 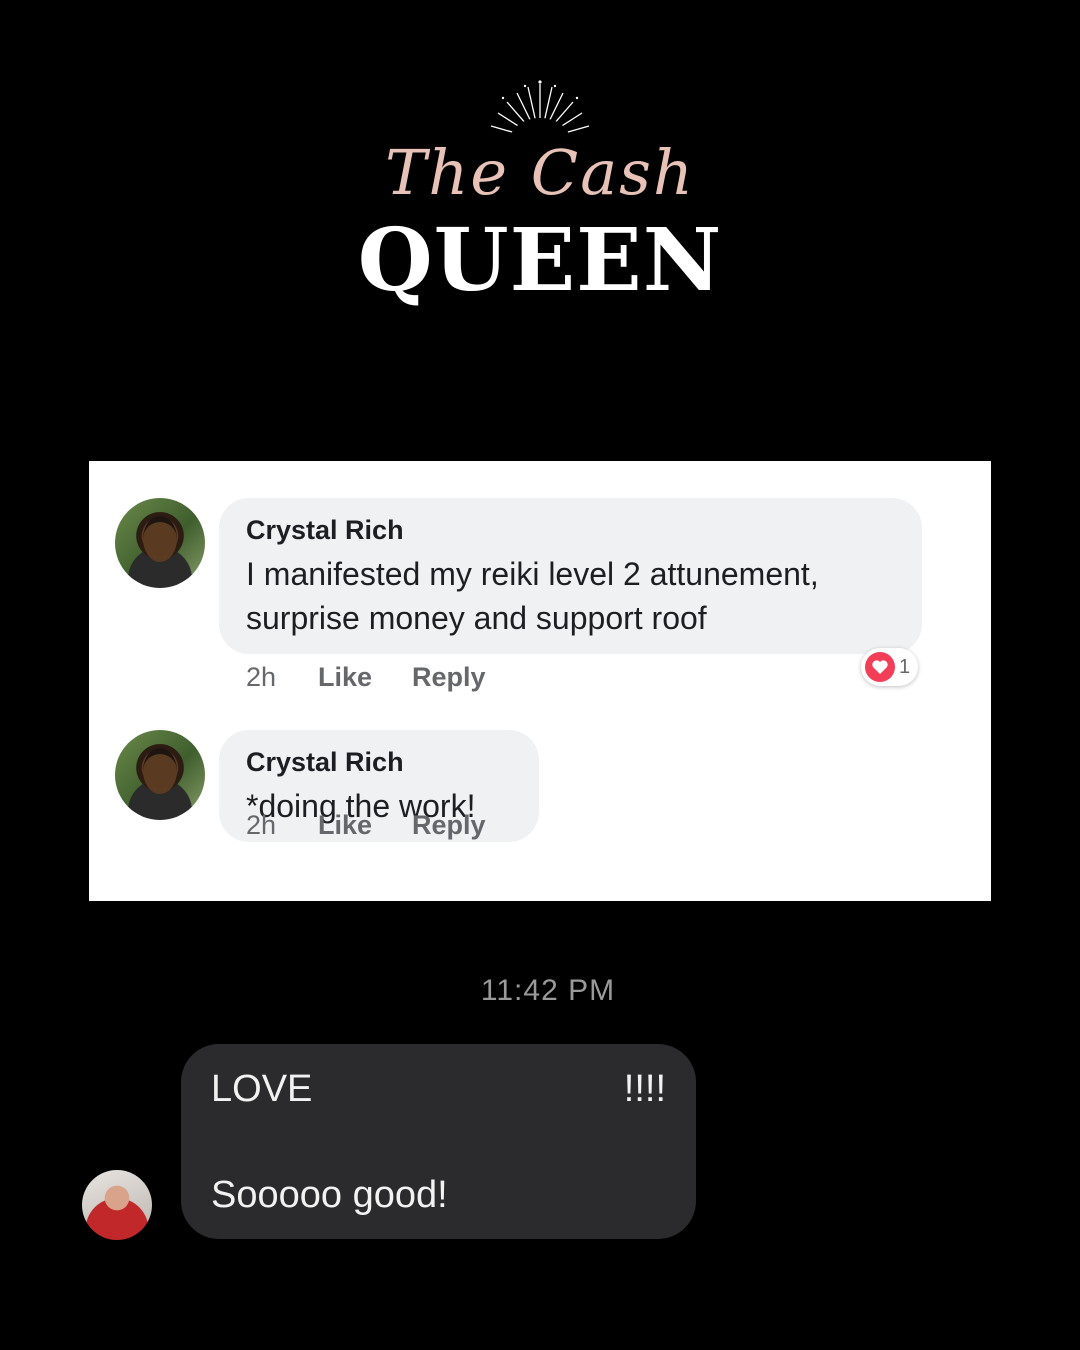 What do you see at coordinates (880, 667) in the screenshot?
I see `heart-icon` at bounding box center [880, 667].